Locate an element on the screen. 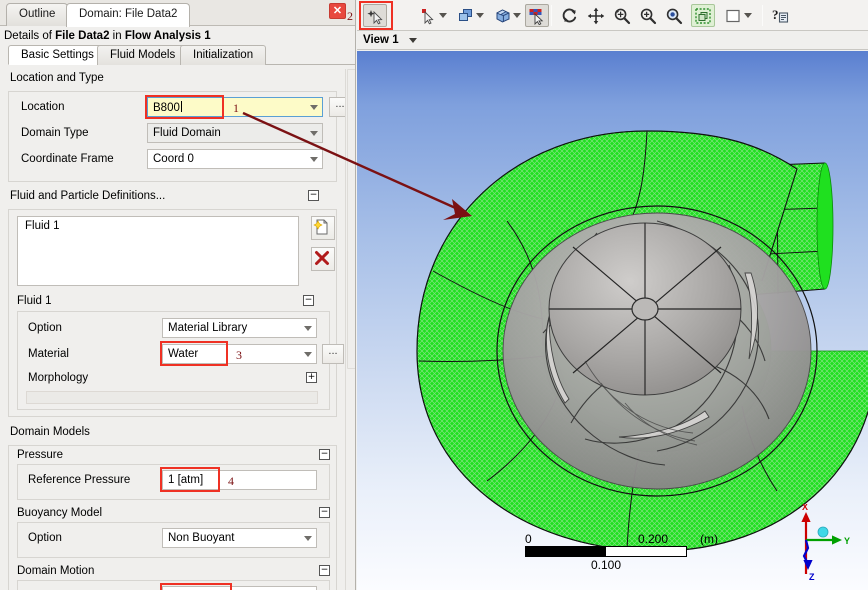 The image size is (868, 590). view-selector-bar: View 1 is located at coordinates (612, 40).